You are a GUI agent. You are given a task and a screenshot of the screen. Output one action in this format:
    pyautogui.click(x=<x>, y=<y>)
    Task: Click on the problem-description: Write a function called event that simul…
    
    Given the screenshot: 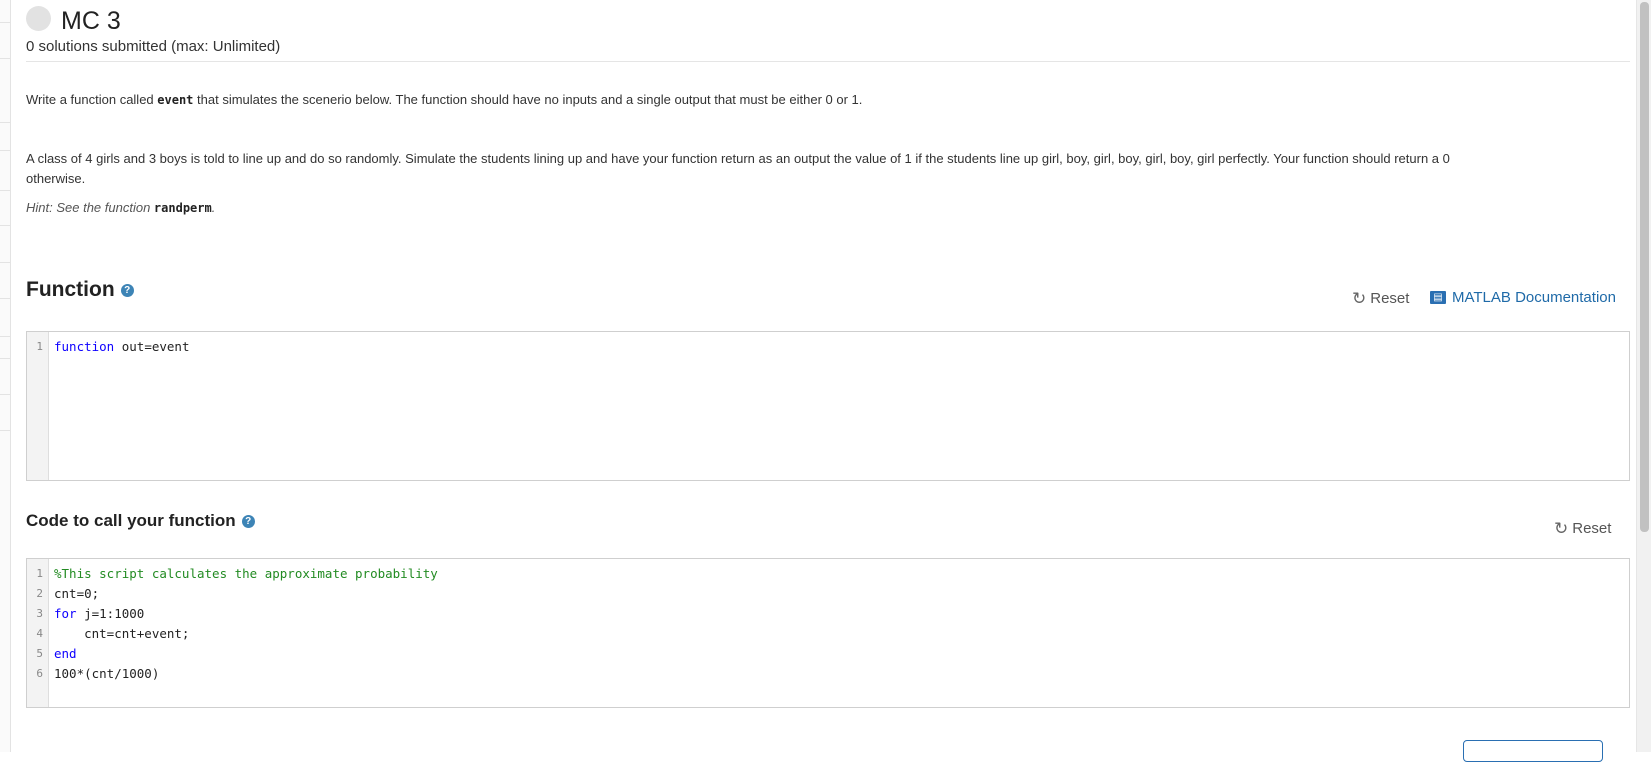 What is the action you would take?
    pyautogui.click(x=816, y=100)
    